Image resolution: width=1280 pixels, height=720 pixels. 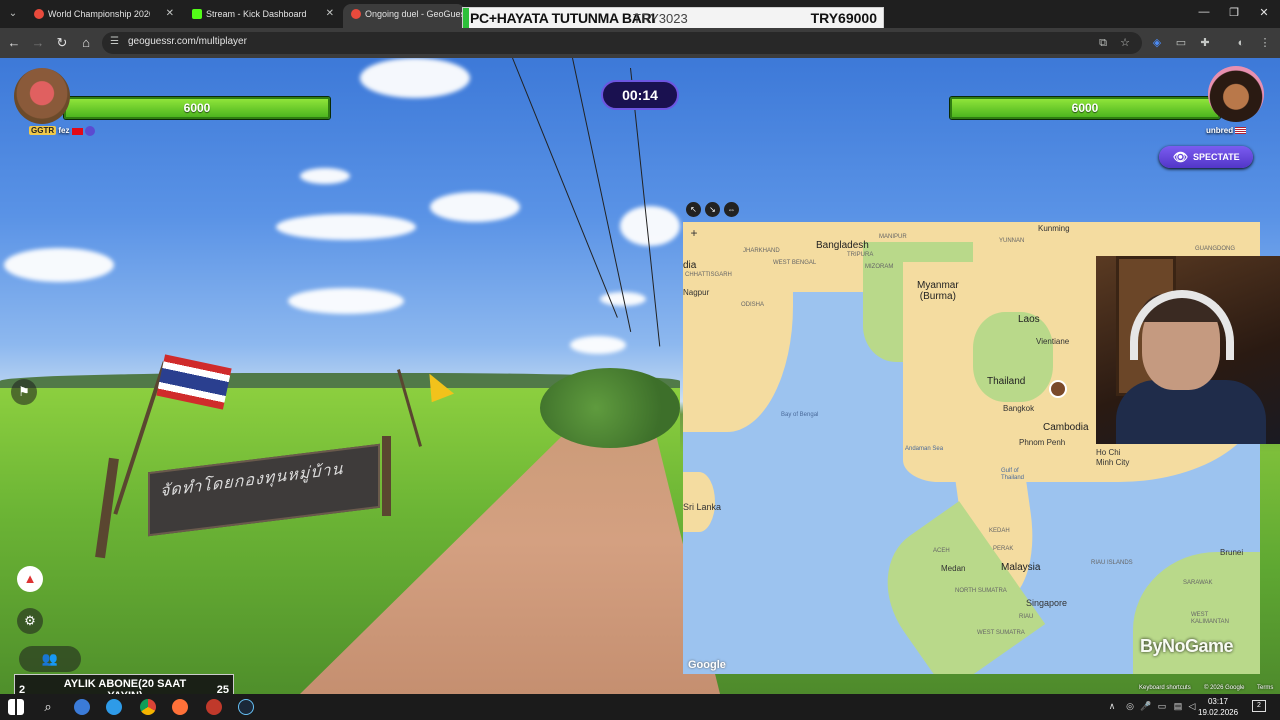 What do you see at coordinates (187, 41) in the screenshot?
I see `url-text: geoguessr.com/multiplayer` at bounding box center [187, 41].